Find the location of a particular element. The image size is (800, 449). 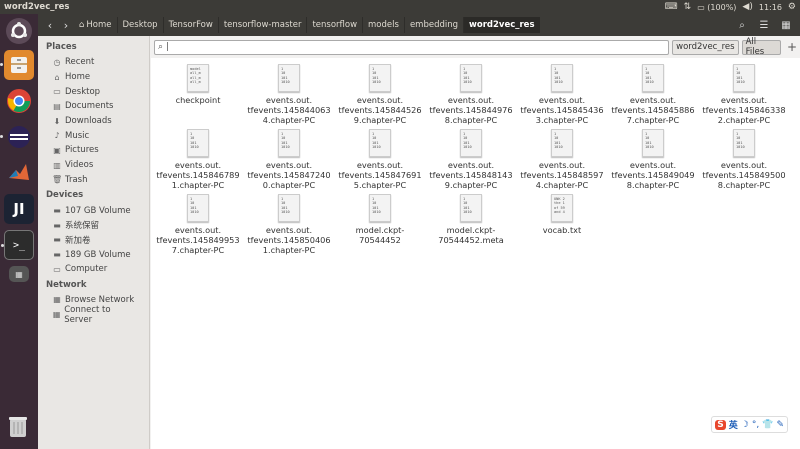

punctuation-icon: °, is located at coordinates (755, 424).